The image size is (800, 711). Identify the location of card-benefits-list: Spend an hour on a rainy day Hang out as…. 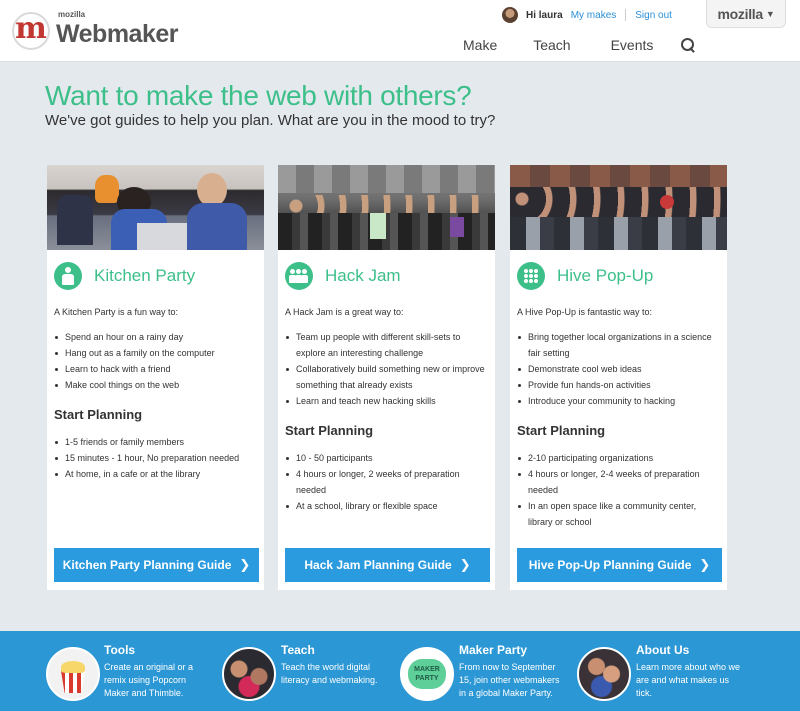
(156, 361).